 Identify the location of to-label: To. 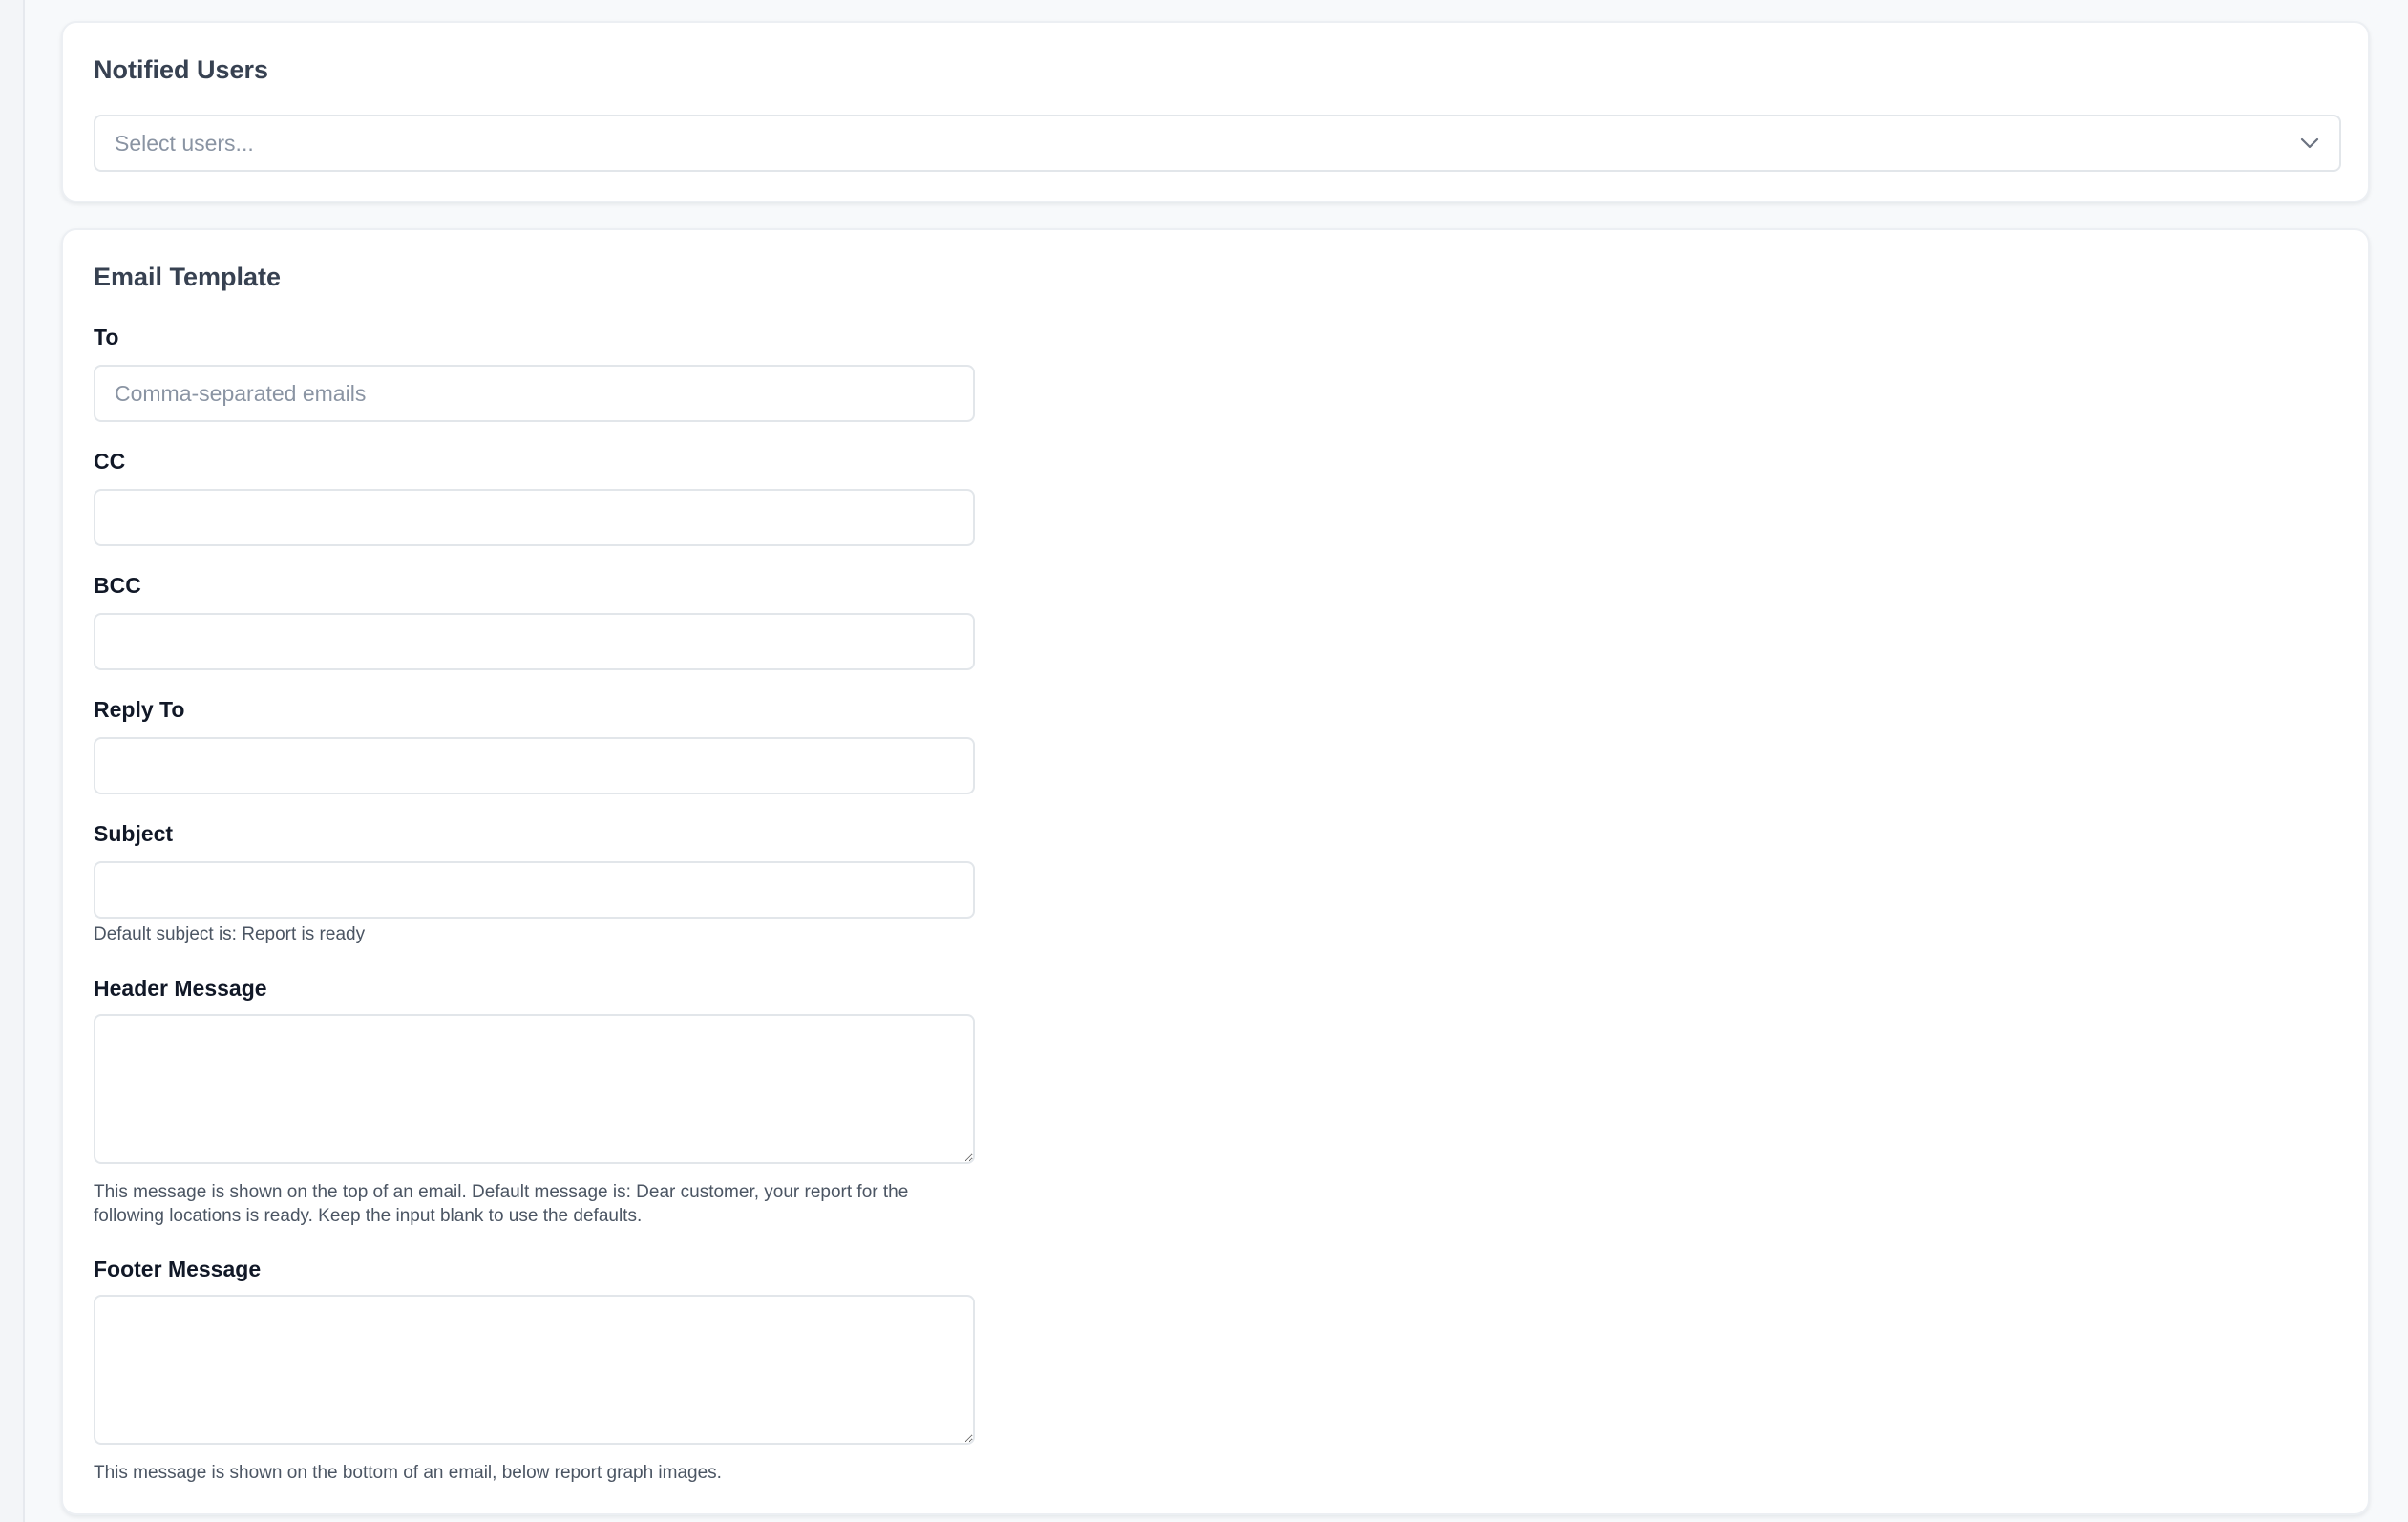
(106, 337).